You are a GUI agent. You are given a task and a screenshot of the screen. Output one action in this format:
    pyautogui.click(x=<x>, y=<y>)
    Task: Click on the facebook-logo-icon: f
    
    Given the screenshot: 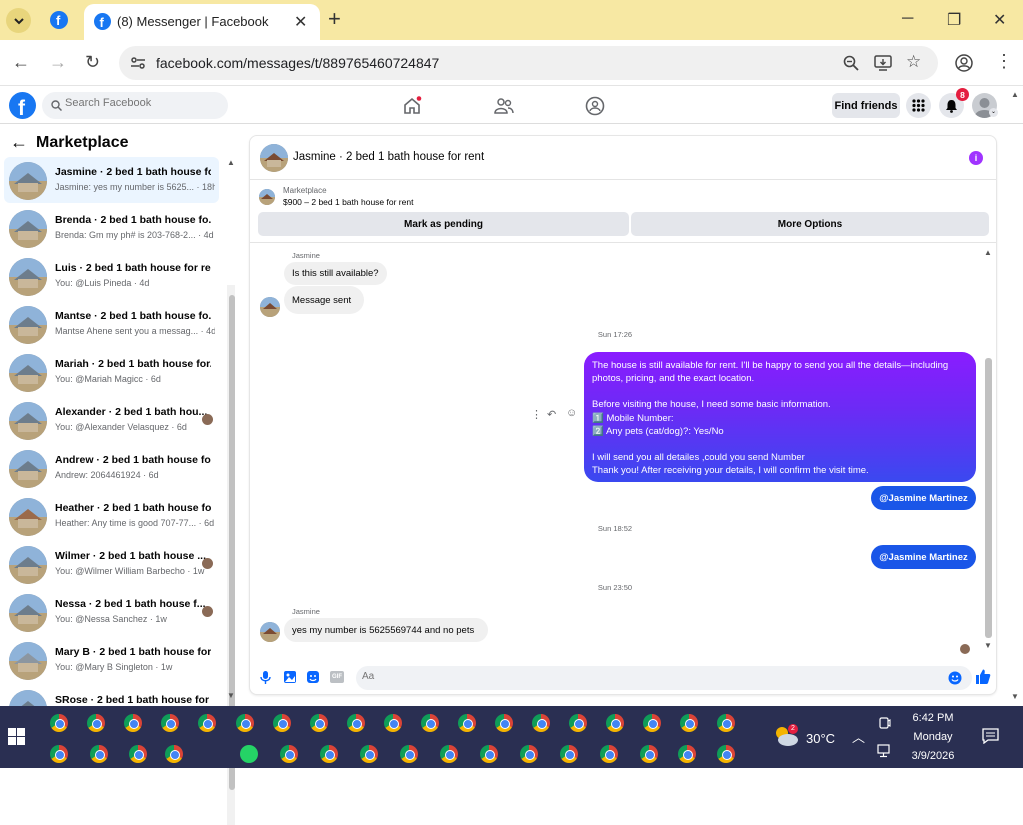 What is the action you would take?
    pyautogui.click(x=22, y=105)
    